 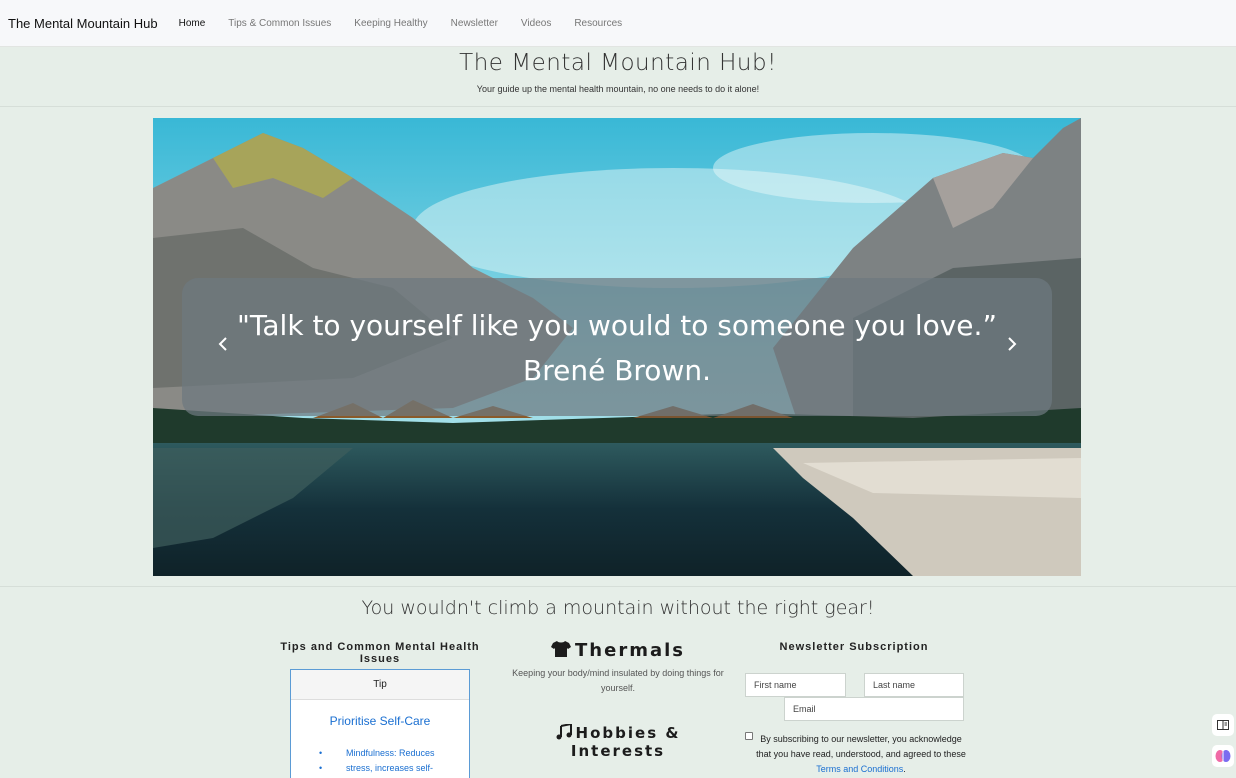 I want to click on brain-extension-icon, so click(x=1223, y=756).